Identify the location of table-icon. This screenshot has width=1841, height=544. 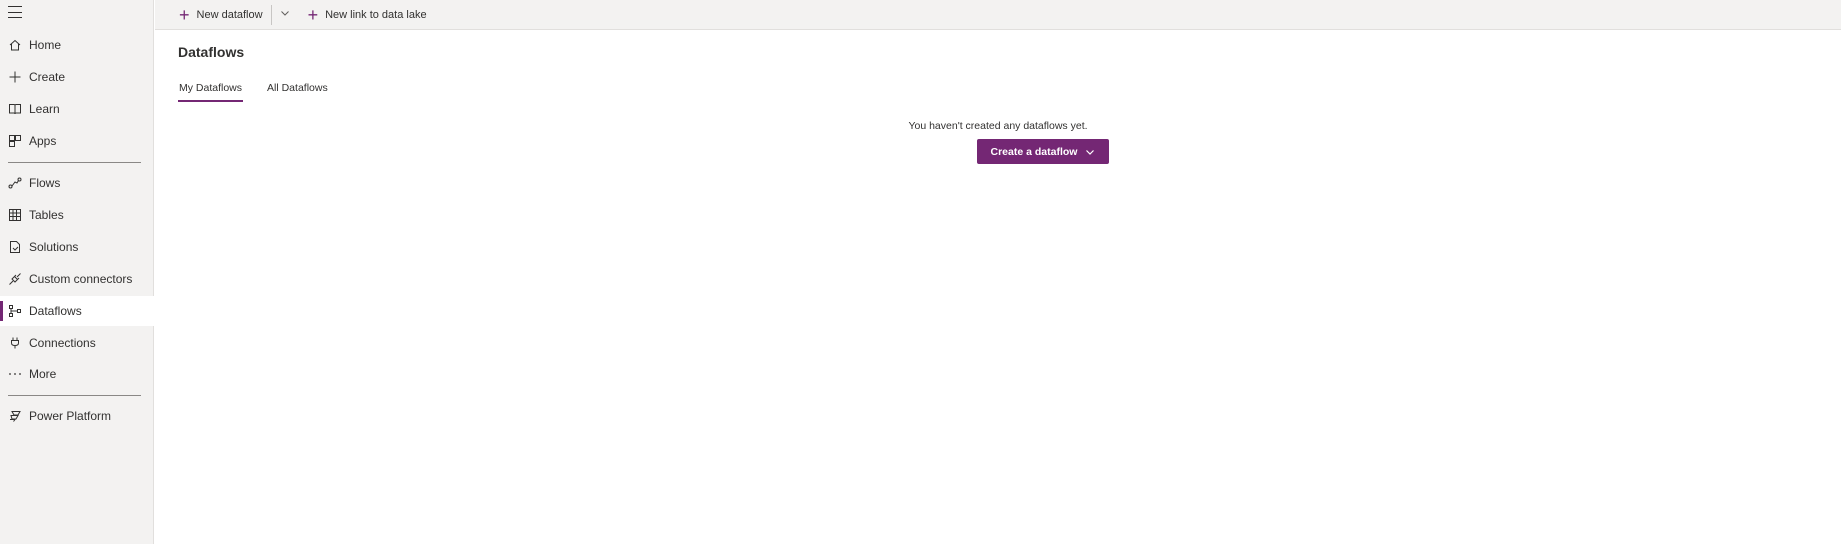
(15, 215).